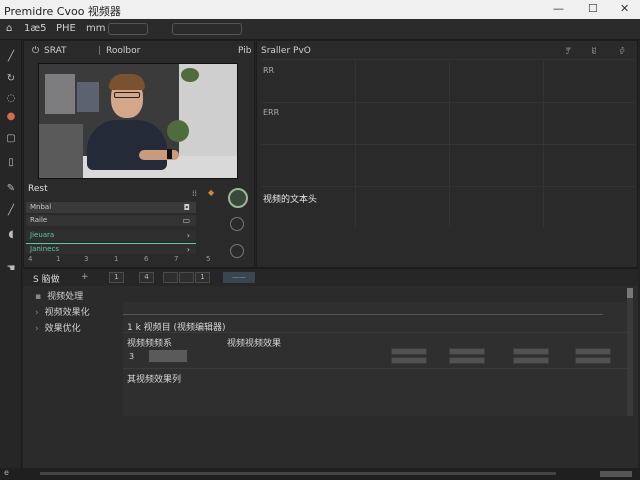 Image resolution: width=640 pixels, height=480 pixels. I want to click on close-button: ✕, so click(624, 8).